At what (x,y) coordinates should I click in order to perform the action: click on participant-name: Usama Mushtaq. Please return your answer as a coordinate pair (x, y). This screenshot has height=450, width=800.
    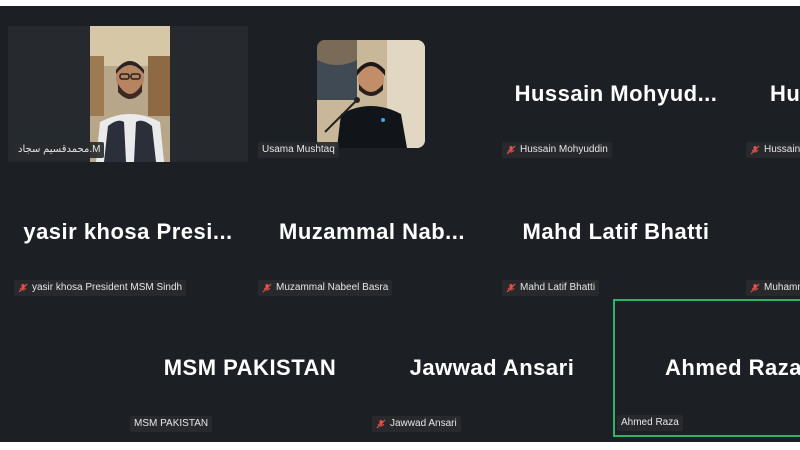
    Looking at the image, I should click on (298, 149).